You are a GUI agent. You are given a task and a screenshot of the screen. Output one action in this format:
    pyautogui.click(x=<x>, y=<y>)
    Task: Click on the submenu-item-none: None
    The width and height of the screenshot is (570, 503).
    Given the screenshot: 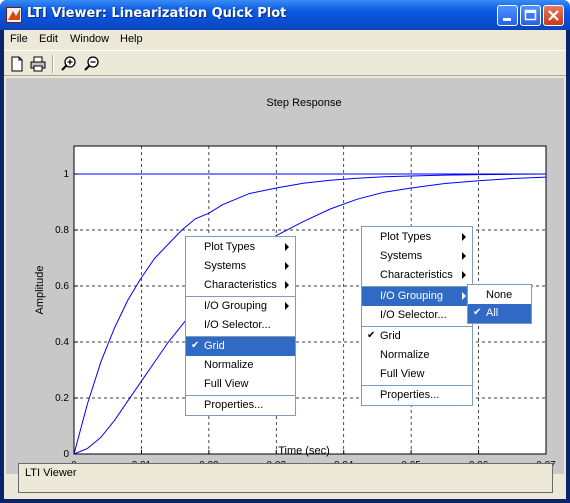 What is the action you would take?
    pyautogui.click(x=499, y=295)
    